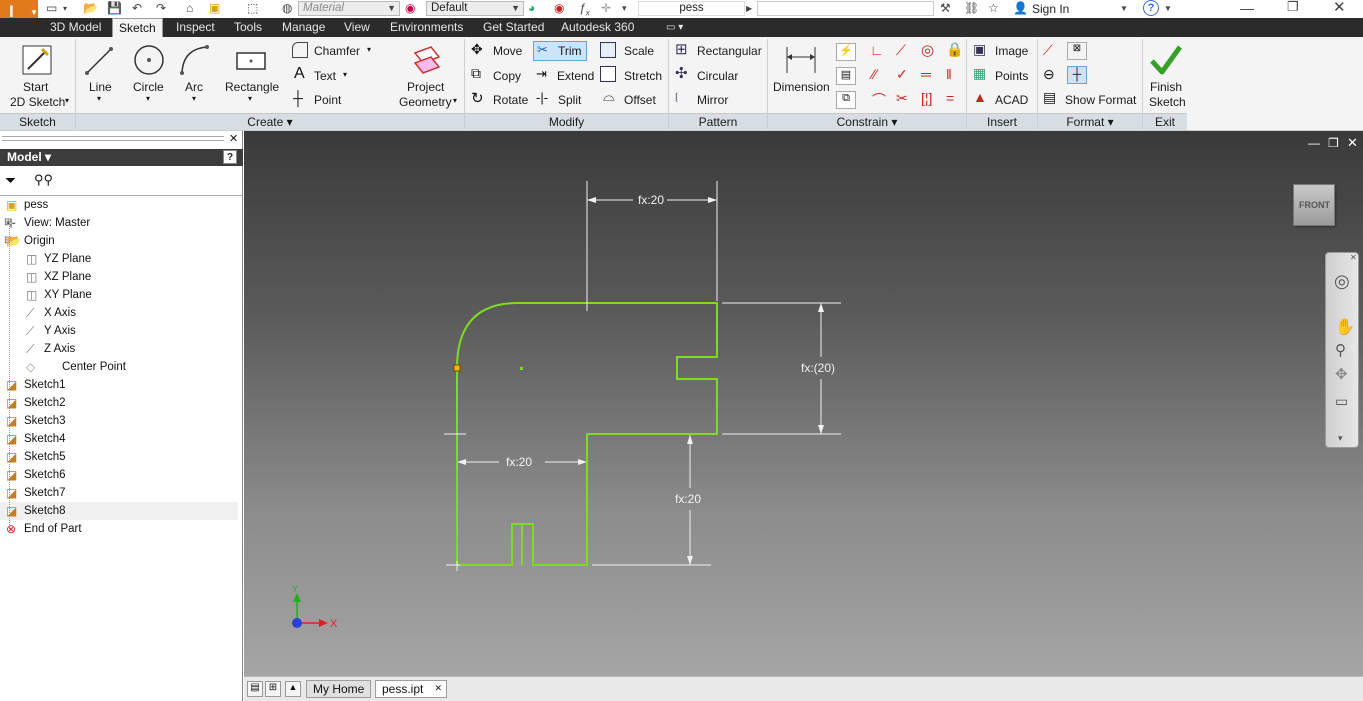  What do you see at coordinates (902, 98) in the screenshot?
I see `smooth-icon: ✂` at bounding box center [902, 98].